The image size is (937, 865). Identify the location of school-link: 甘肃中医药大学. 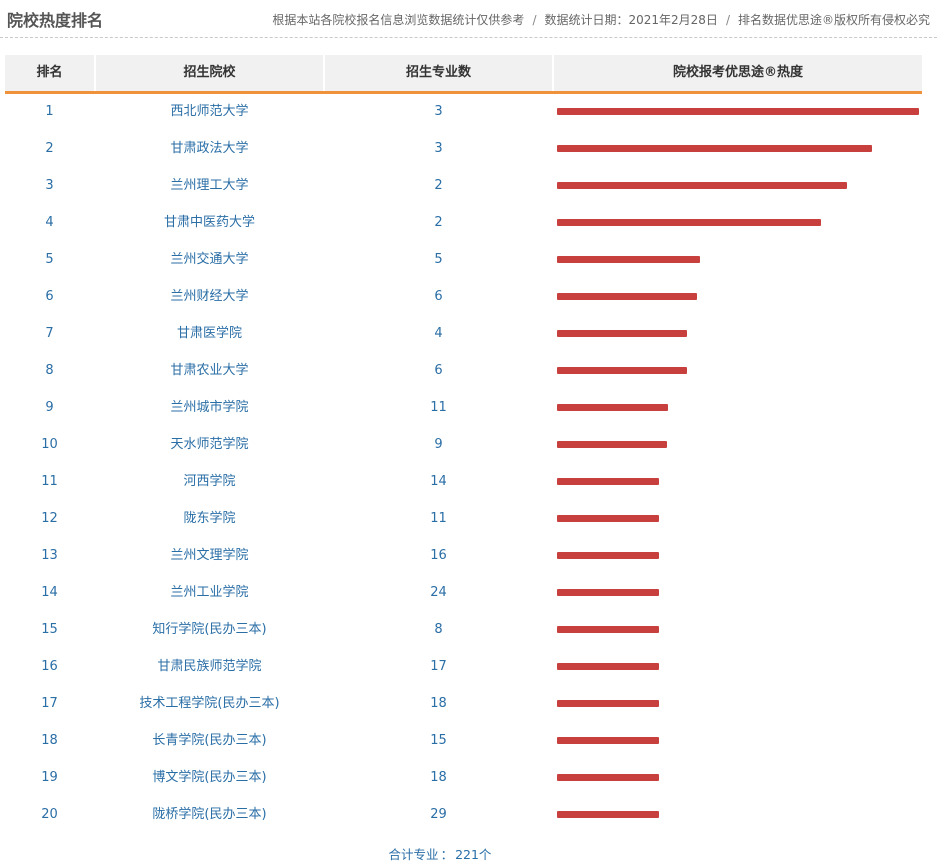
(209, 222).